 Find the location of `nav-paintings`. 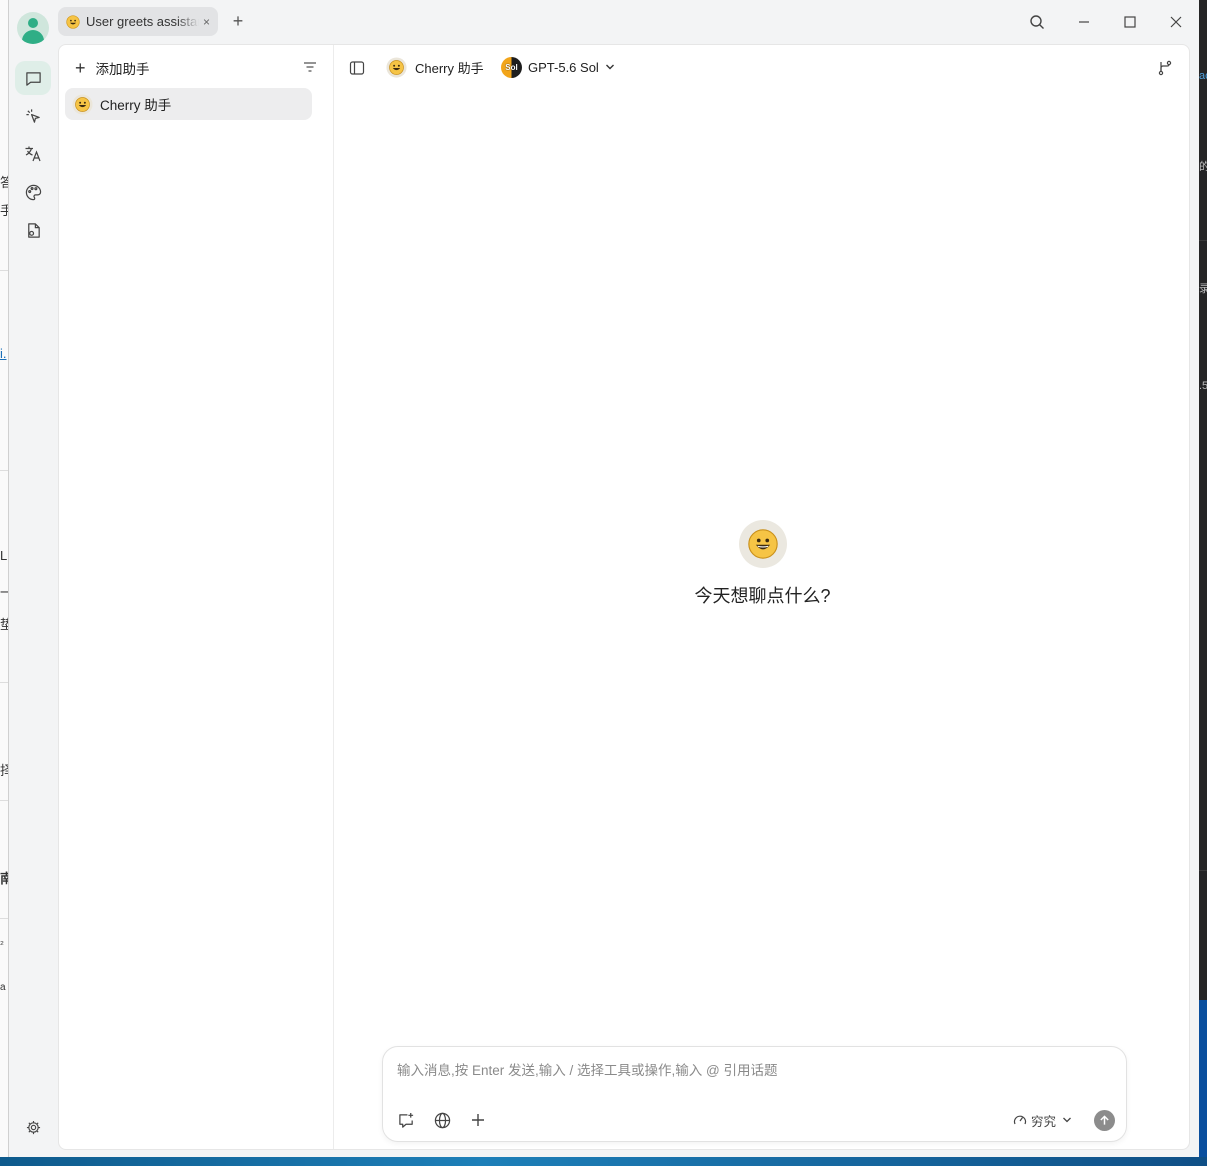

nav-paintings is located at coordinates (33, 192).